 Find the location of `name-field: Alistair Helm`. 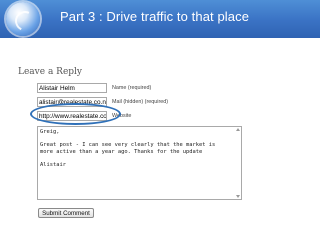

name-field: Alistair Helm is located at coordinates (72, 88).